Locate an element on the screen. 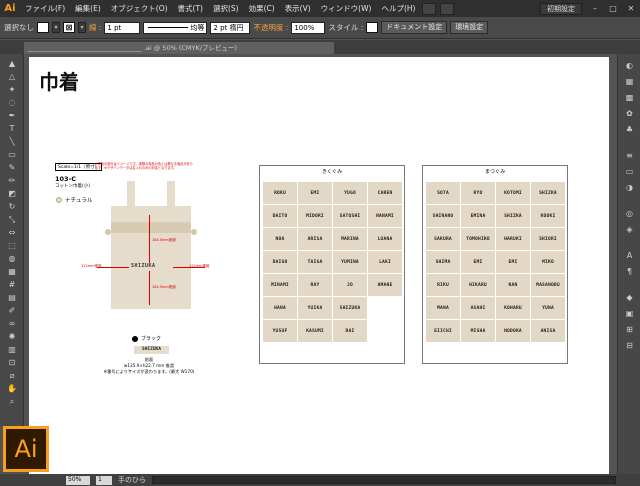 The width and height of the screenshot is (640, 486). artboard-number-field: 1 is located at coordinates (104, 480).